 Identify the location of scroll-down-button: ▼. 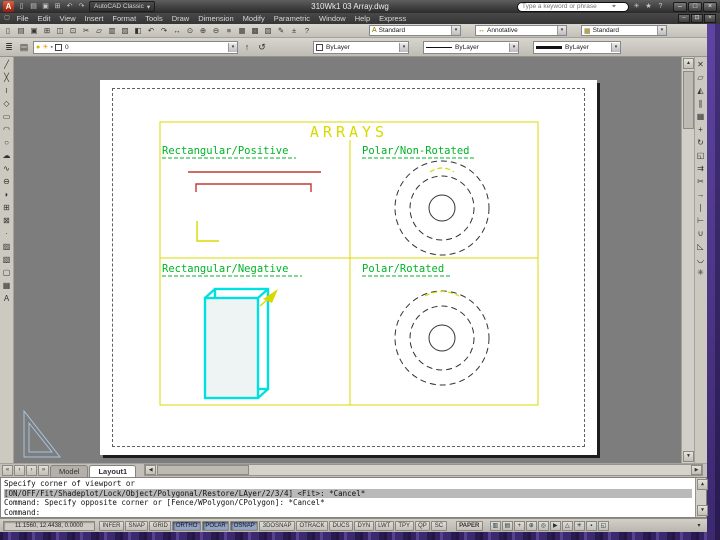
(688, 456).